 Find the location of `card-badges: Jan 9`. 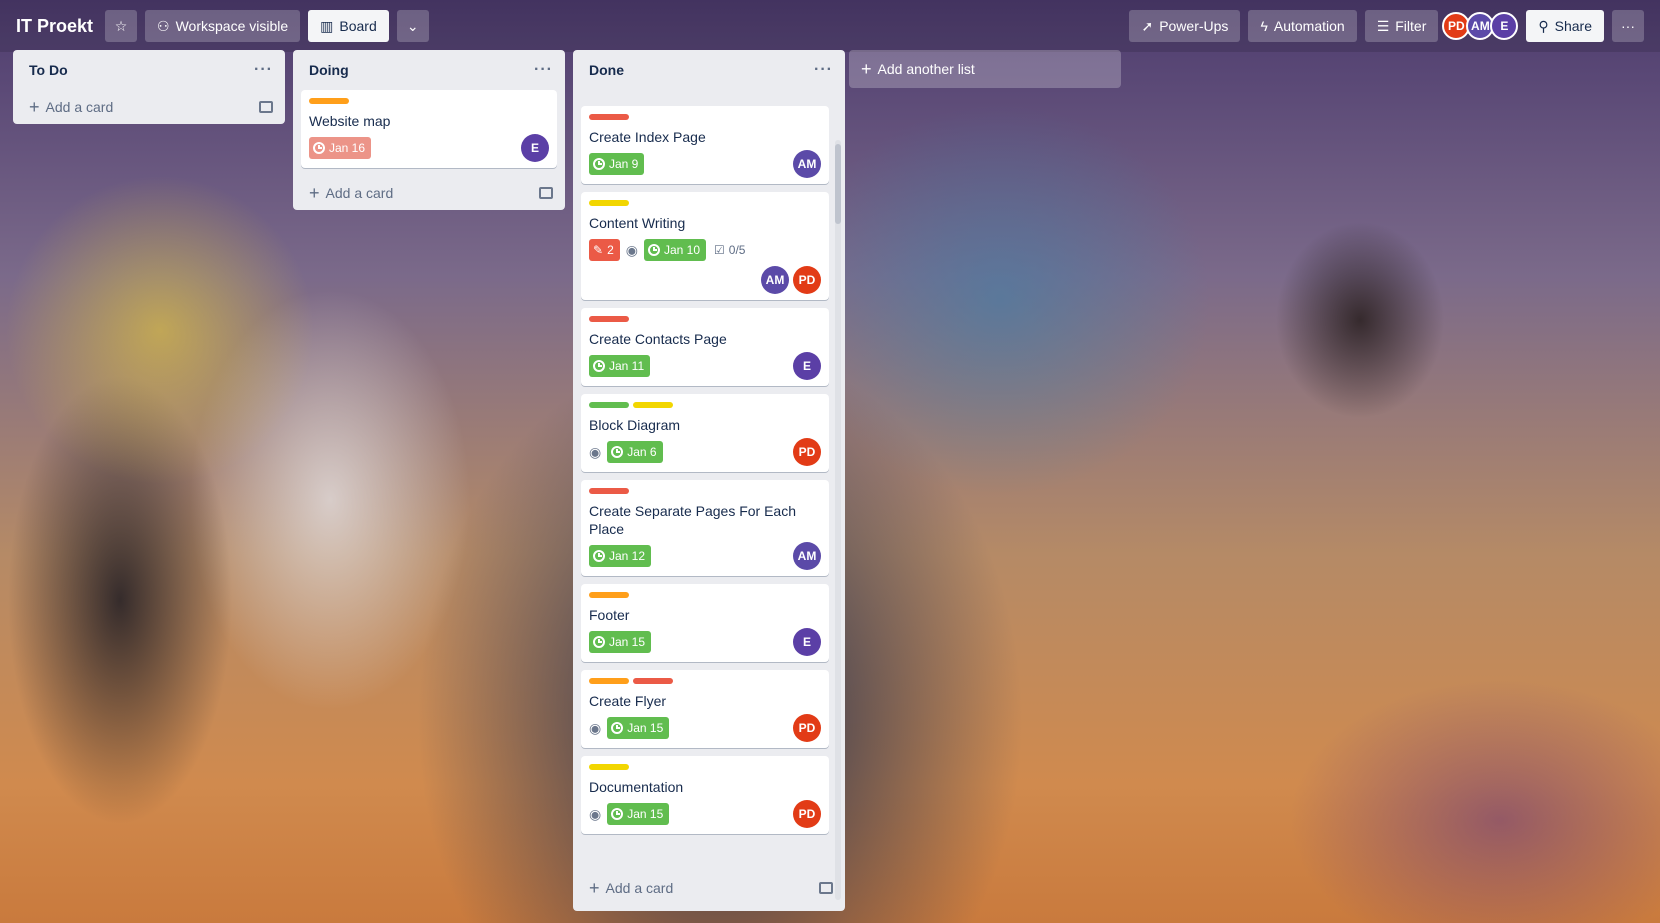

card-badges: Jan 9 is located at coordinates (705, 164).